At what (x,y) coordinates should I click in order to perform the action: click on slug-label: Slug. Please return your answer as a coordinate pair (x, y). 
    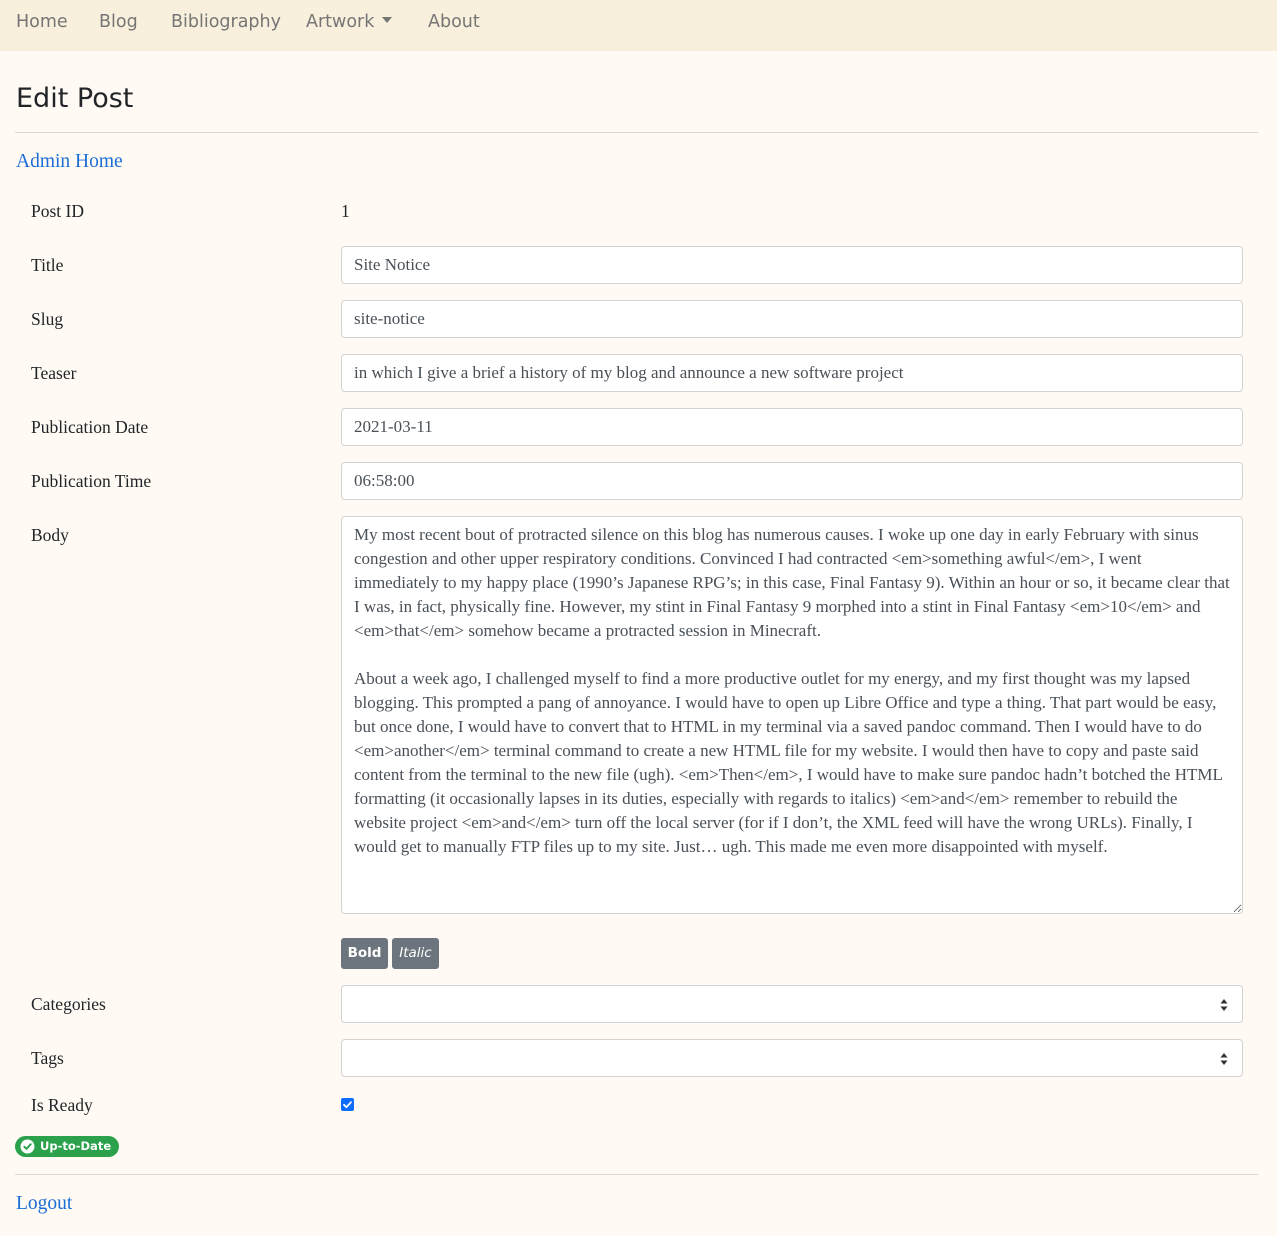
    Looking at the image, I should click on (47, 319).